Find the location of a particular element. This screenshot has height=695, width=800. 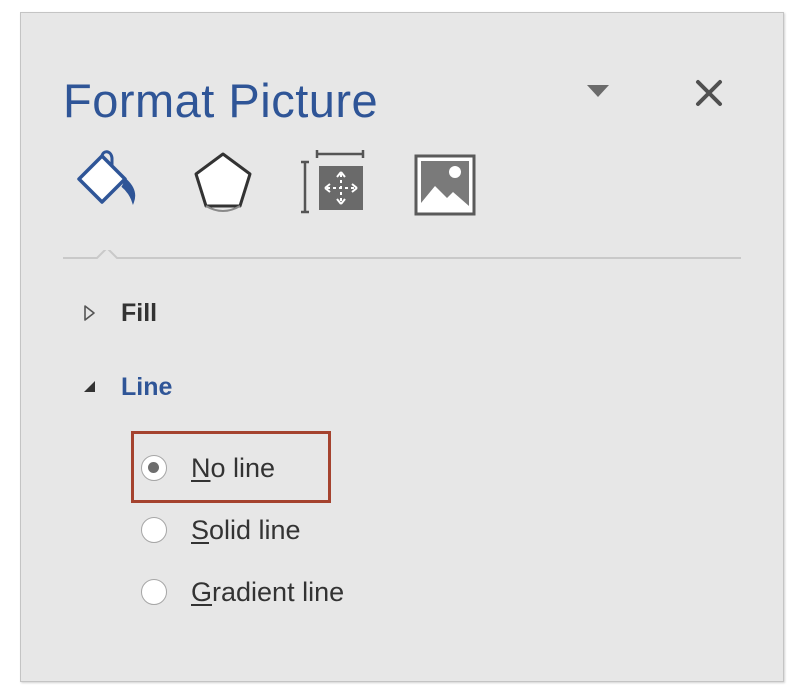

size-and-properties-icon is located at coordinates (333, 182).